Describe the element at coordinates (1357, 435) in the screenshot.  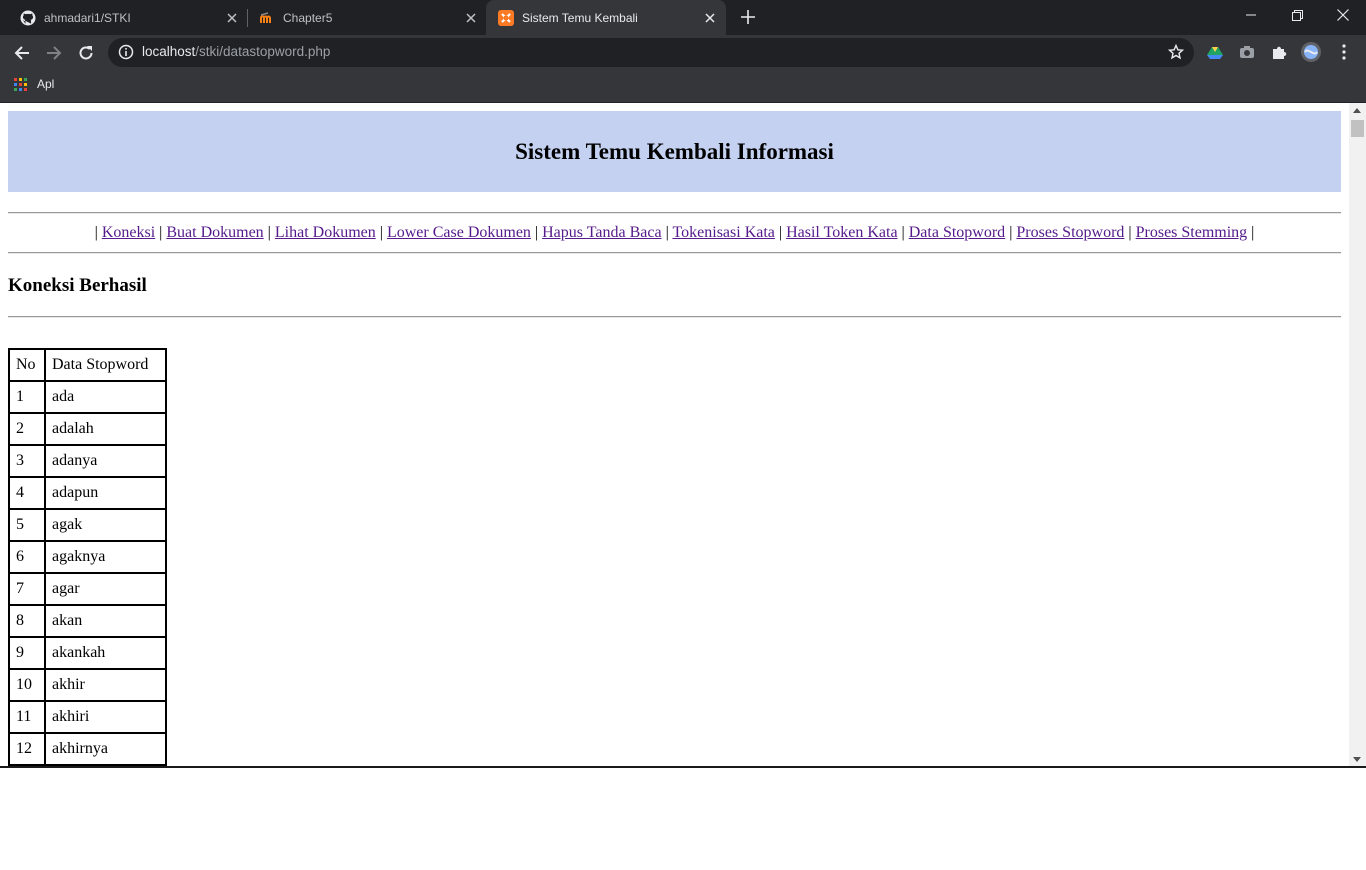
I see `vertical-scrollbar` at that location.